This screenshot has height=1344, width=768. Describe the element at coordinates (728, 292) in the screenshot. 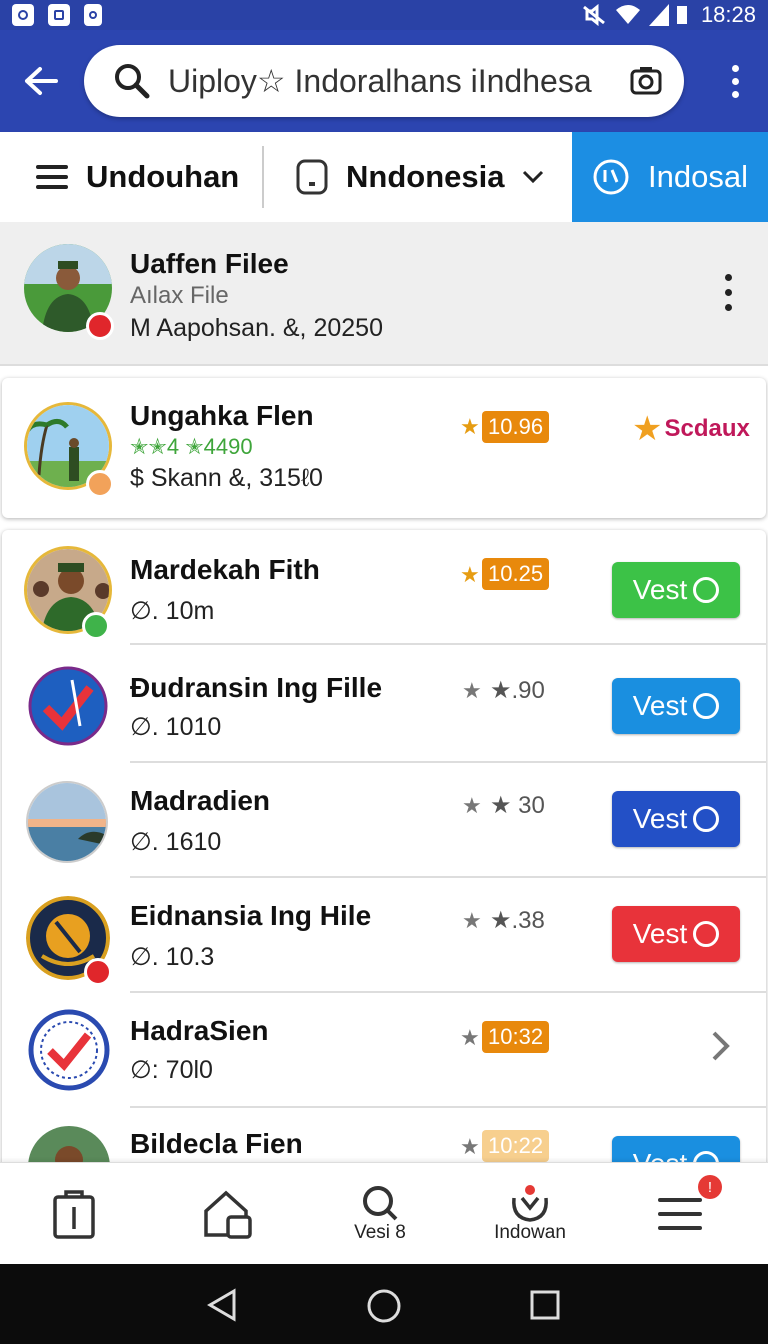

I see `header-more-button` at that location.